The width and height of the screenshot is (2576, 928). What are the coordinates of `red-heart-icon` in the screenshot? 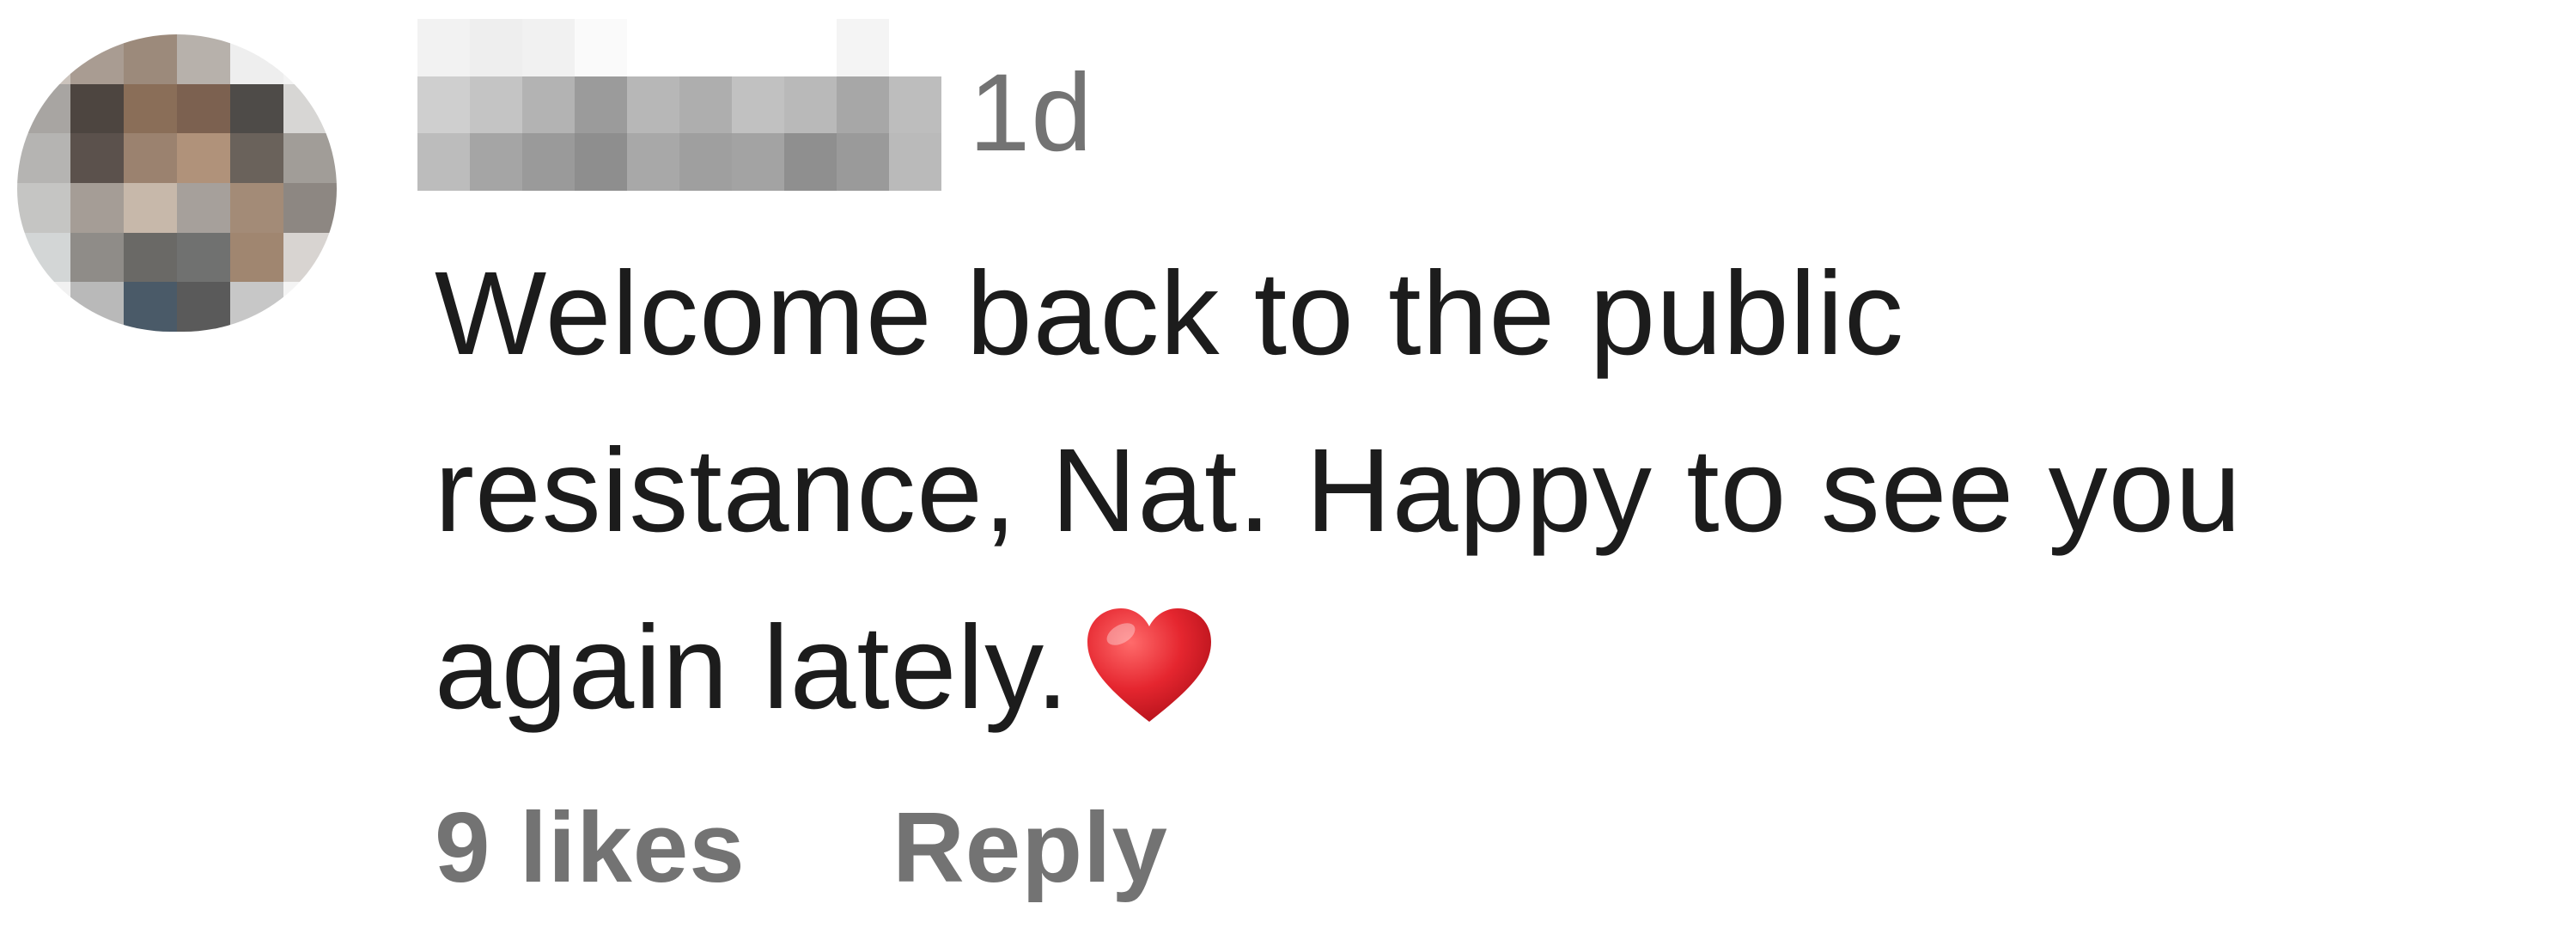 It's located at (1149, 665).